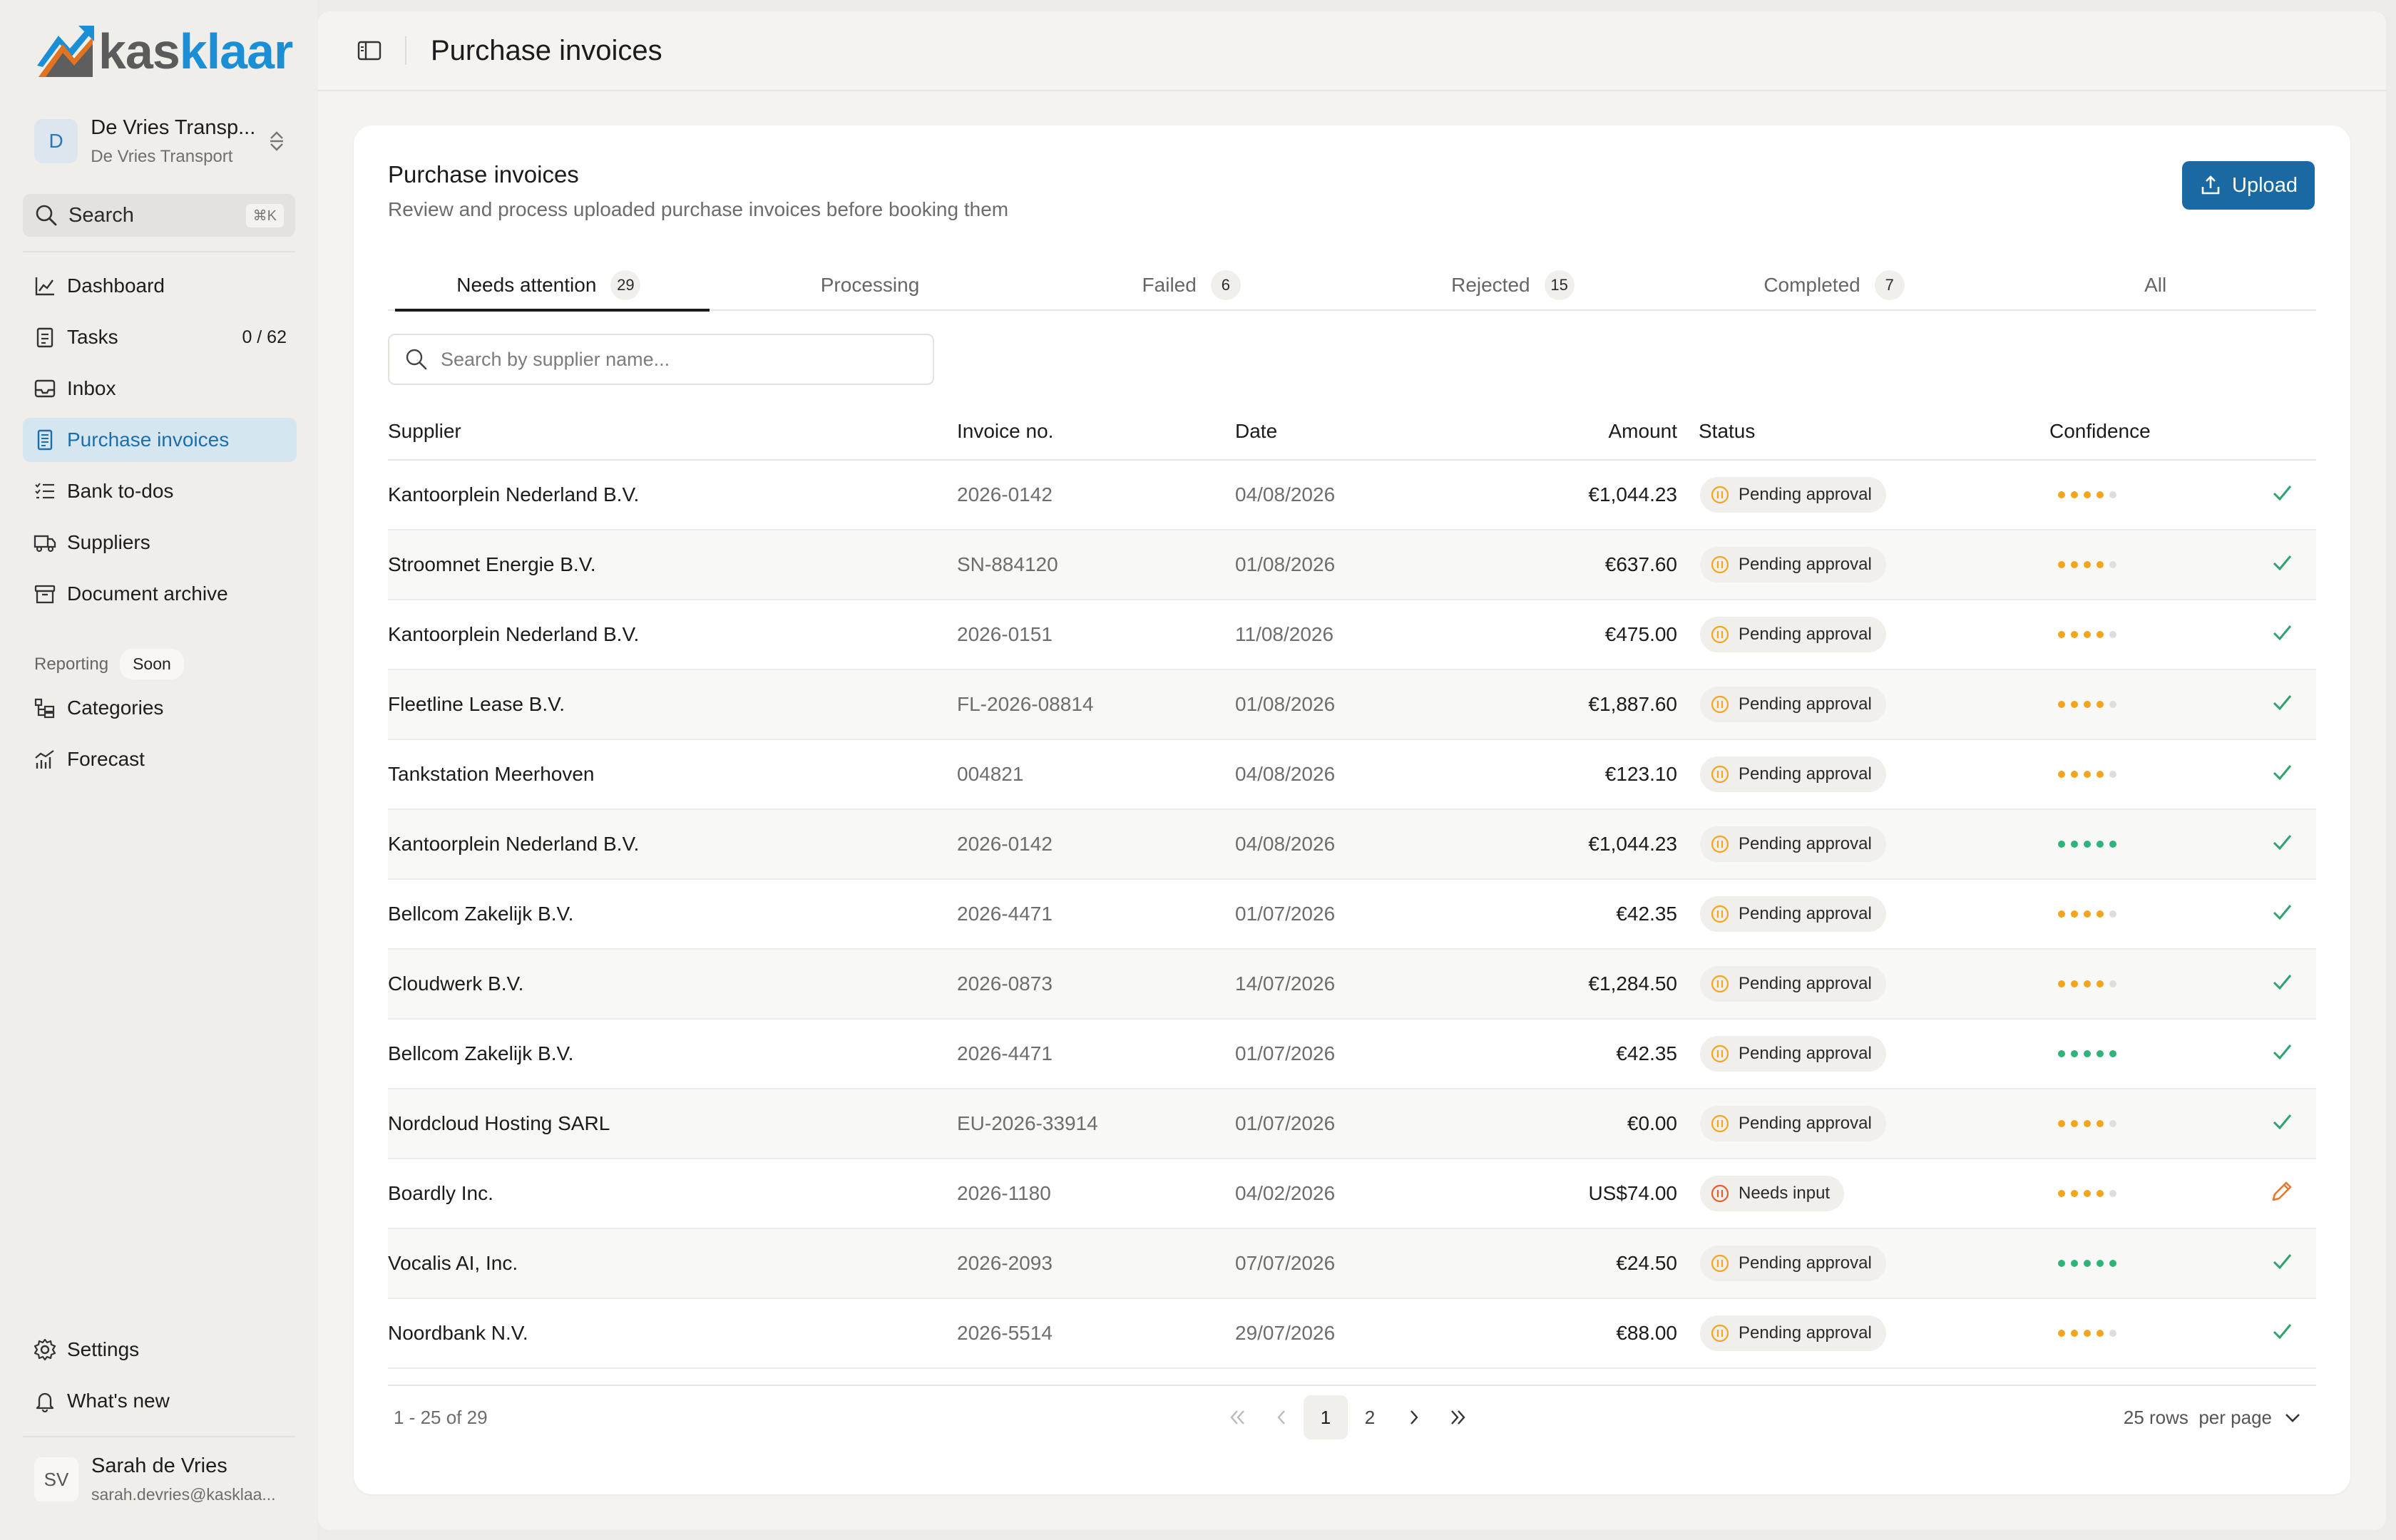  Describe the element at coordinates (2135, 431) in the screenshot. I see `column-header-confidence: Confidence` at that location.